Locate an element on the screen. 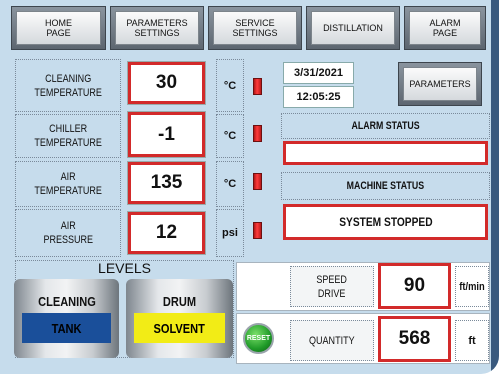 The height and width of the screenshot is (374, 499). cleaning-temperature-label: CLEANING TEMPERATURE is located at coordinates (68, 85).